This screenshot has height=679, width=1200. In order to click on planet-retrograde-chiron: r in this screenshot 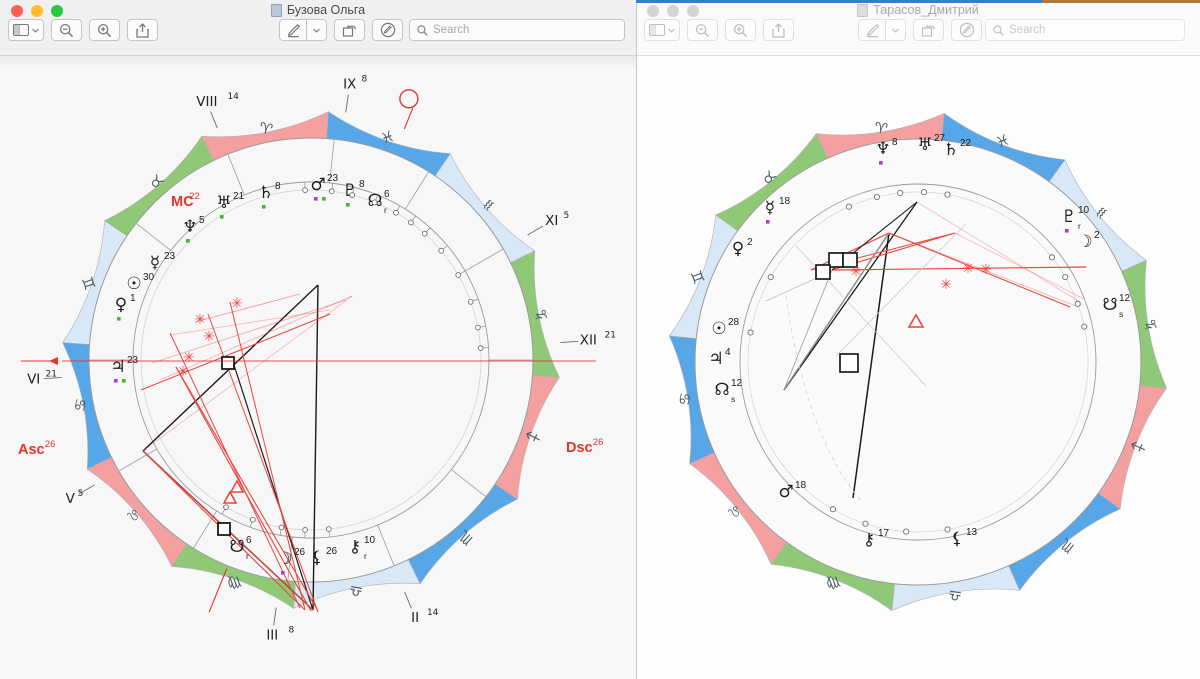, I will do `click(365, 556)`.